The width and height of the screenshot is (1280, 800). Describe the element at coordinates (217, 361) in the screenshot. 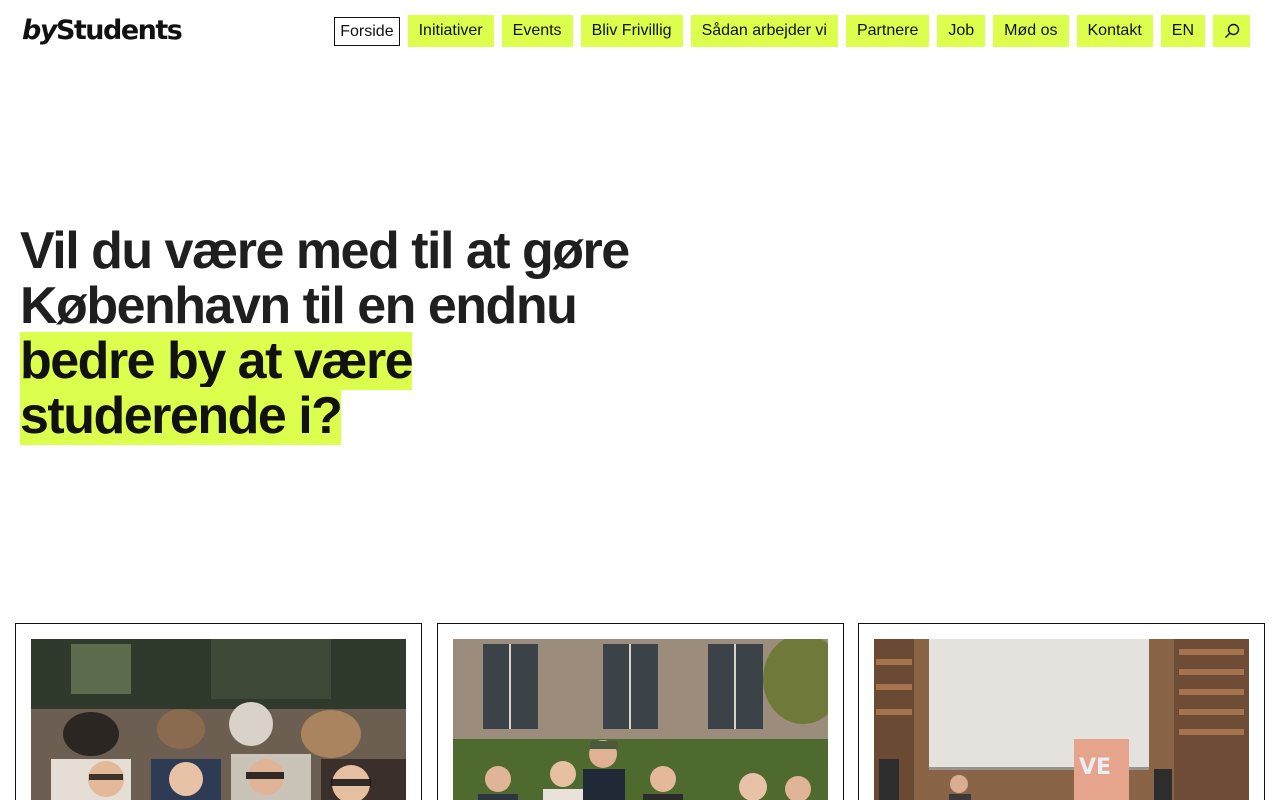

I see `hero-highlight-1: bedre by at være` at that location.